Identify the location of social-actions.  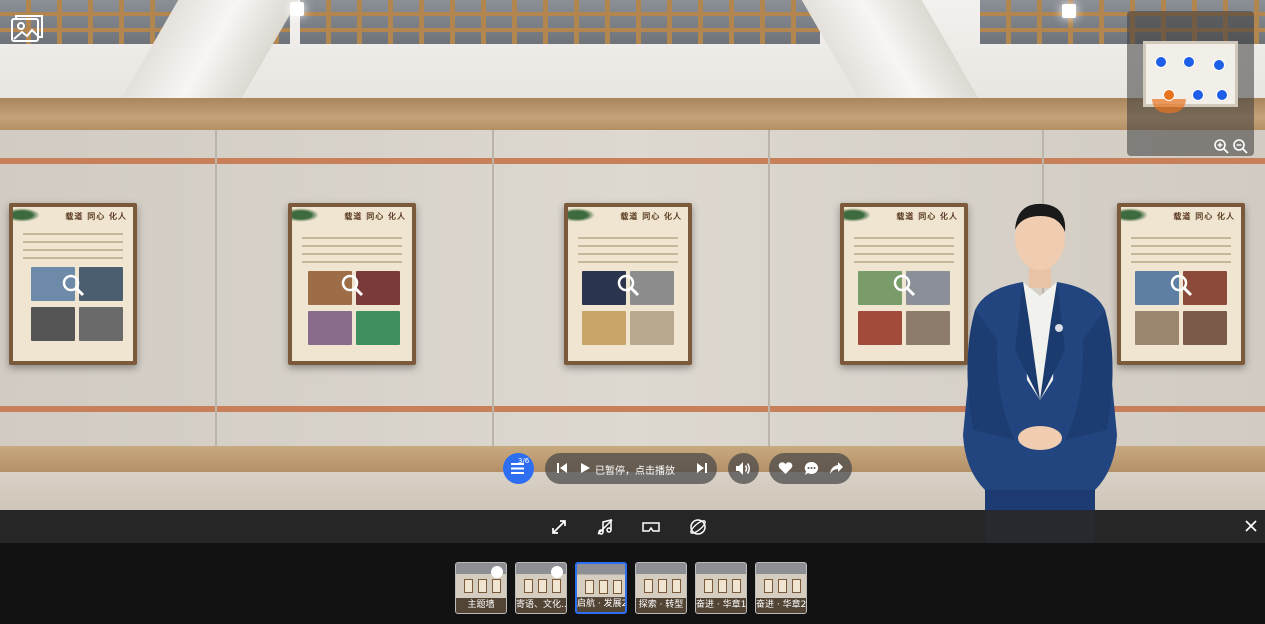
(810, 468).